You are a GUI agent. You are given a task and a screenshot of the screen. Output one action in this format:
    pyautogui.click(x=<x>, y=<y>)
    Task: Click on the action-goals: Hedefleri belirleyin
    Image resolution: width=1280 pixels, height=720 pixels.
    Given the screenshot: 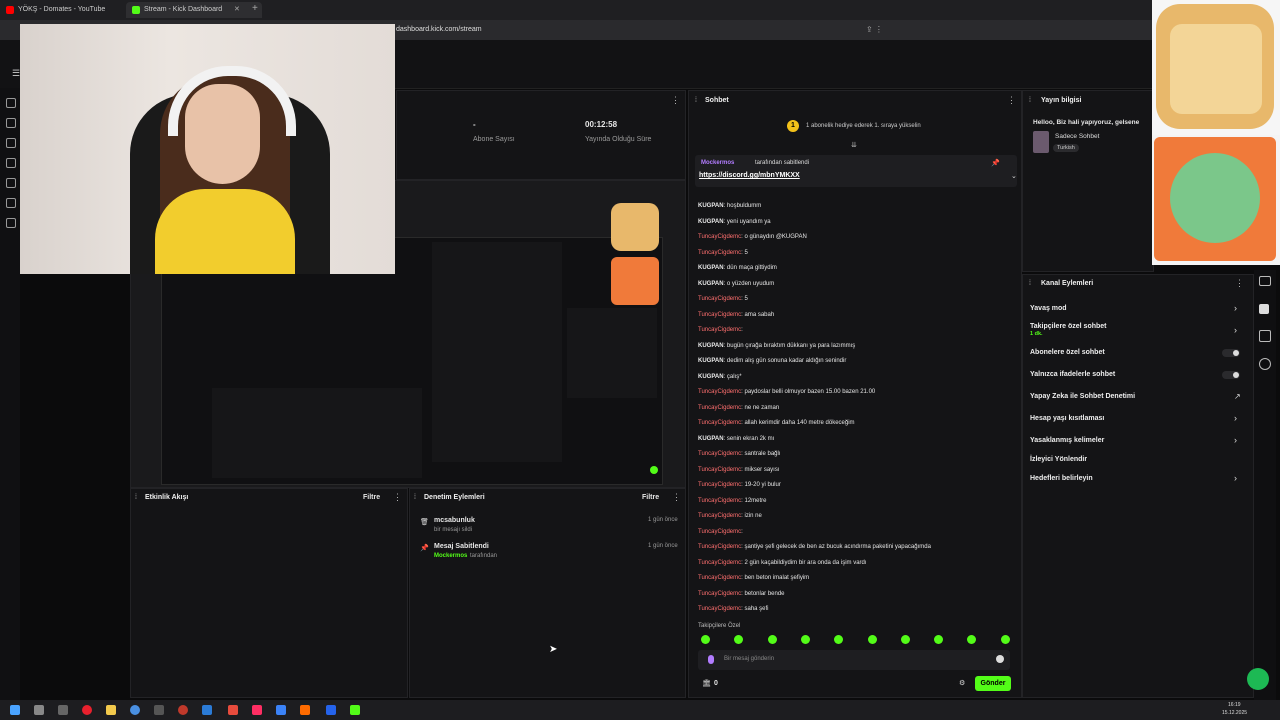 What is the action you would take?
    pyautogui.click(x=1061, y=478)
    